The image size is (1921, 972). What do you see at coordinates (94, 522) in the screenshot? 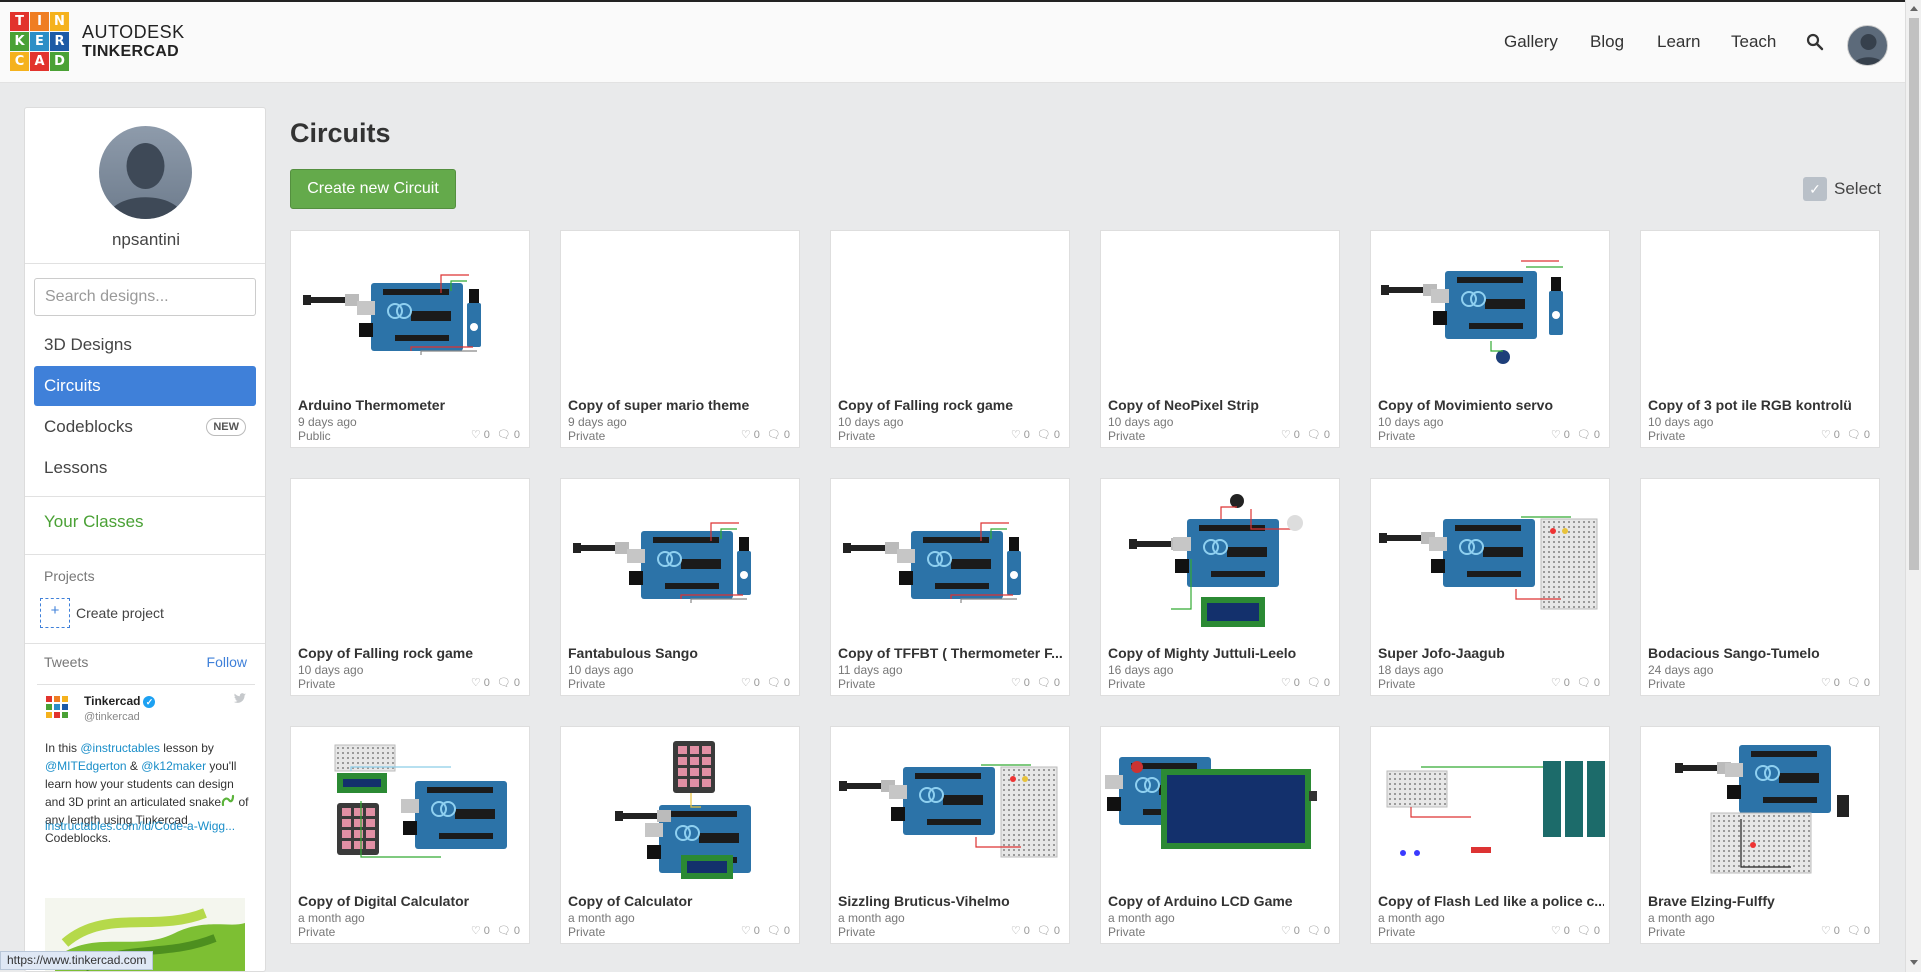
I see `your-classes-link: Your Classes` at bounding box center [94, 522].